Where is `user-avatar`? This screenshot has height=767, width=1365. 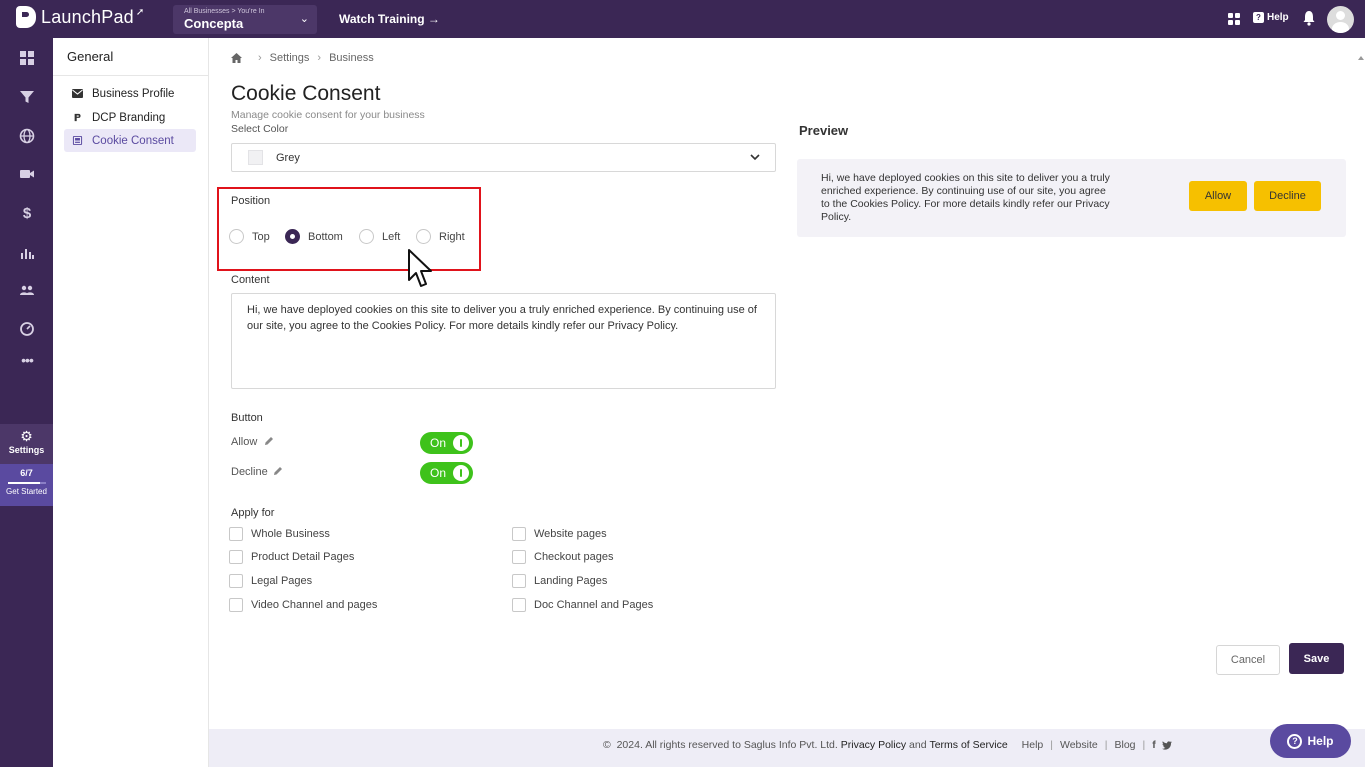
user-avatar is located at coordinates (1340, 19).